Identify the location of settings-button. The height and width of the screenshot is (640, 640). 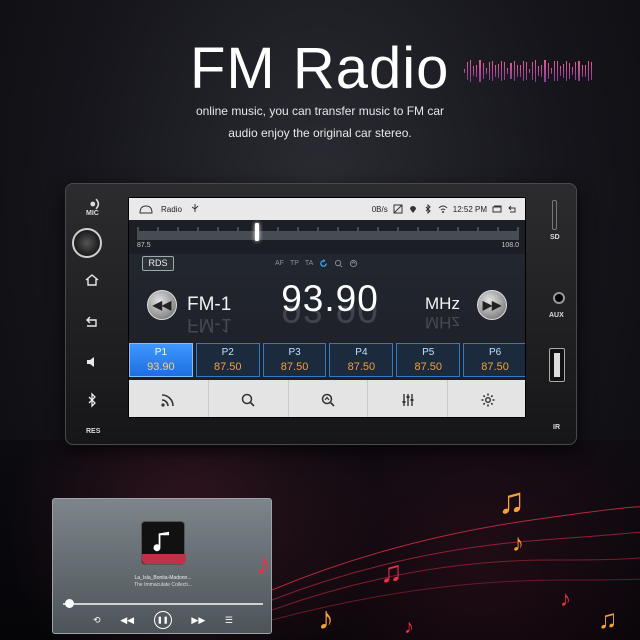
(486, 398).